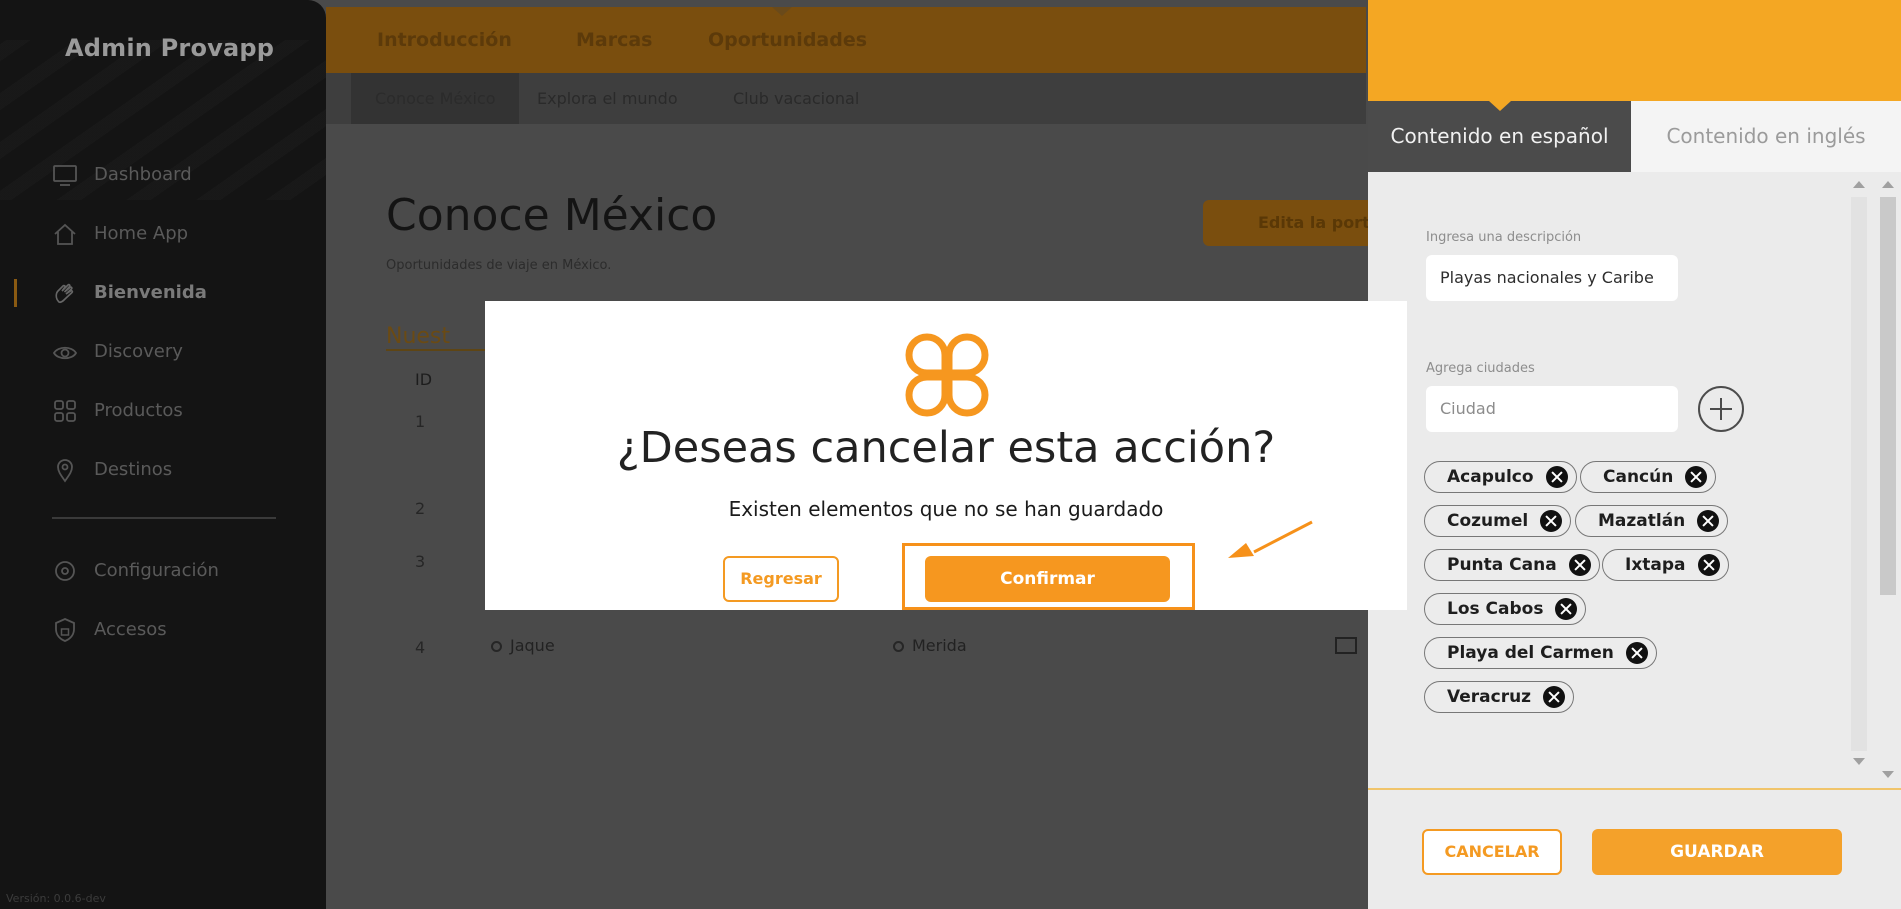  I want to click on top-nav: Introducción Marcas Oportunidades, so click(846, 40).